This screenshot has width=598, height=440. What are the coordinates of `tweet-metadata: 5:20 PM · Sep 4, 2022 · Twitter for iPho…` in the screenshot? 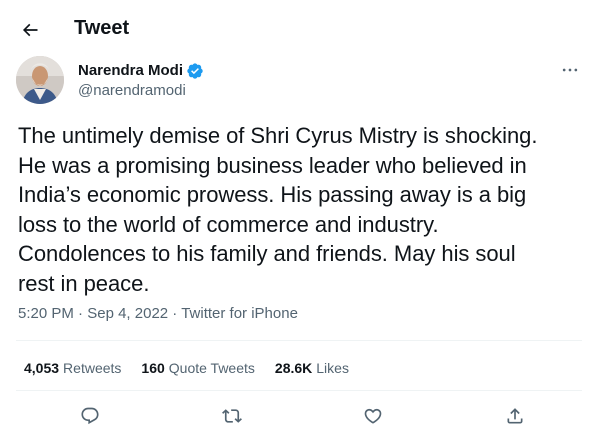 It's located at (158, 314).